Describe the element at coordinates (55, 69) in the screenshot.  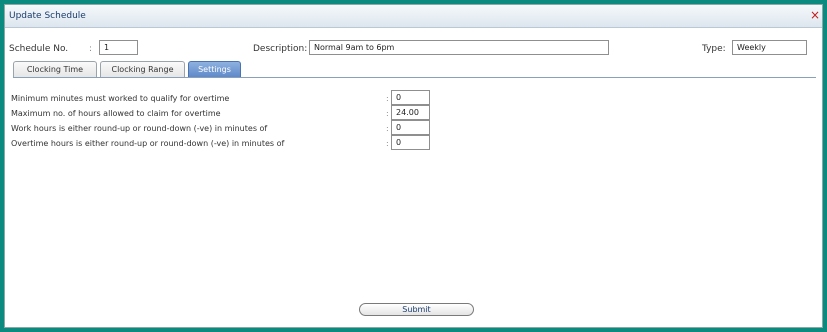
I see `tab-clocking-time: Clocking Time` at that location.